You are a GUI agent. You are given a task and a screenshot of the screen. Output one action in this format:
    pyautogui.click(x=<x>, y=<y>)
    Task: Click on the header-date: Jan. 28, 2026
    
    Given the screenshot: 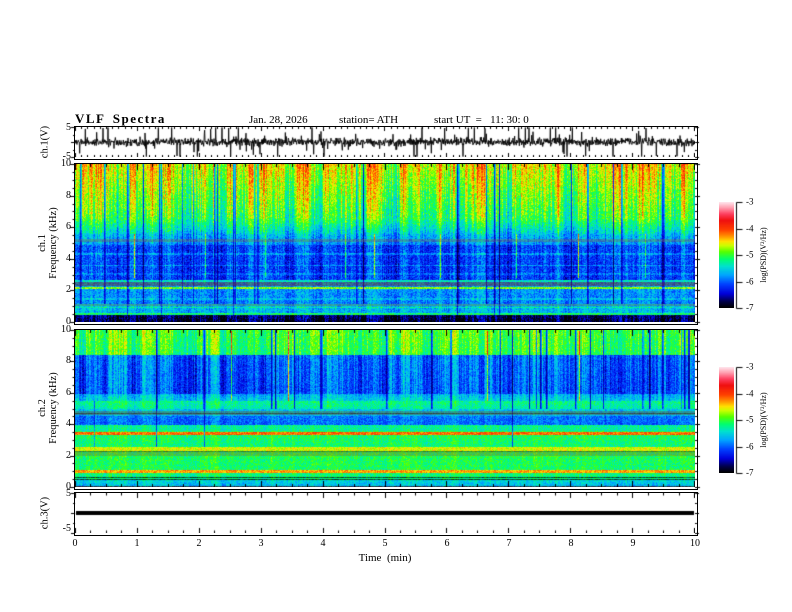 What is the action you would take?
    pyautogui.click(x=278, y=120)
    